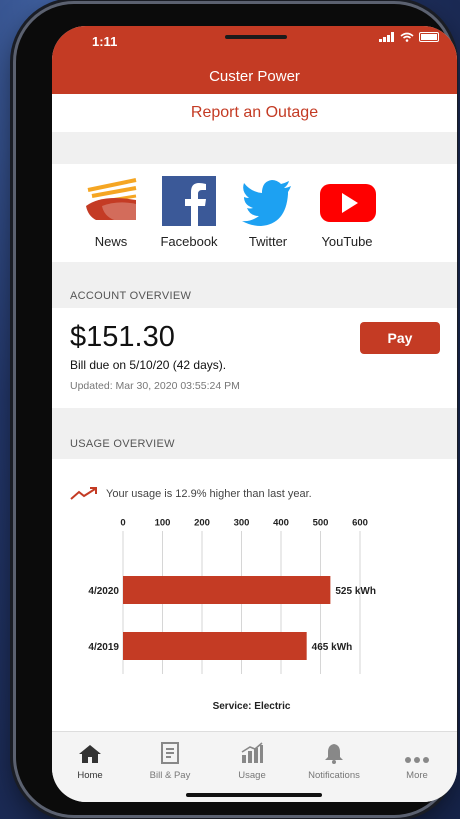 This screenshot has height=819, width=460. What do you see at coordinates (347, 241) in the screenshot?
I see `social-label: YouTube` at bounding box center [347, 241].